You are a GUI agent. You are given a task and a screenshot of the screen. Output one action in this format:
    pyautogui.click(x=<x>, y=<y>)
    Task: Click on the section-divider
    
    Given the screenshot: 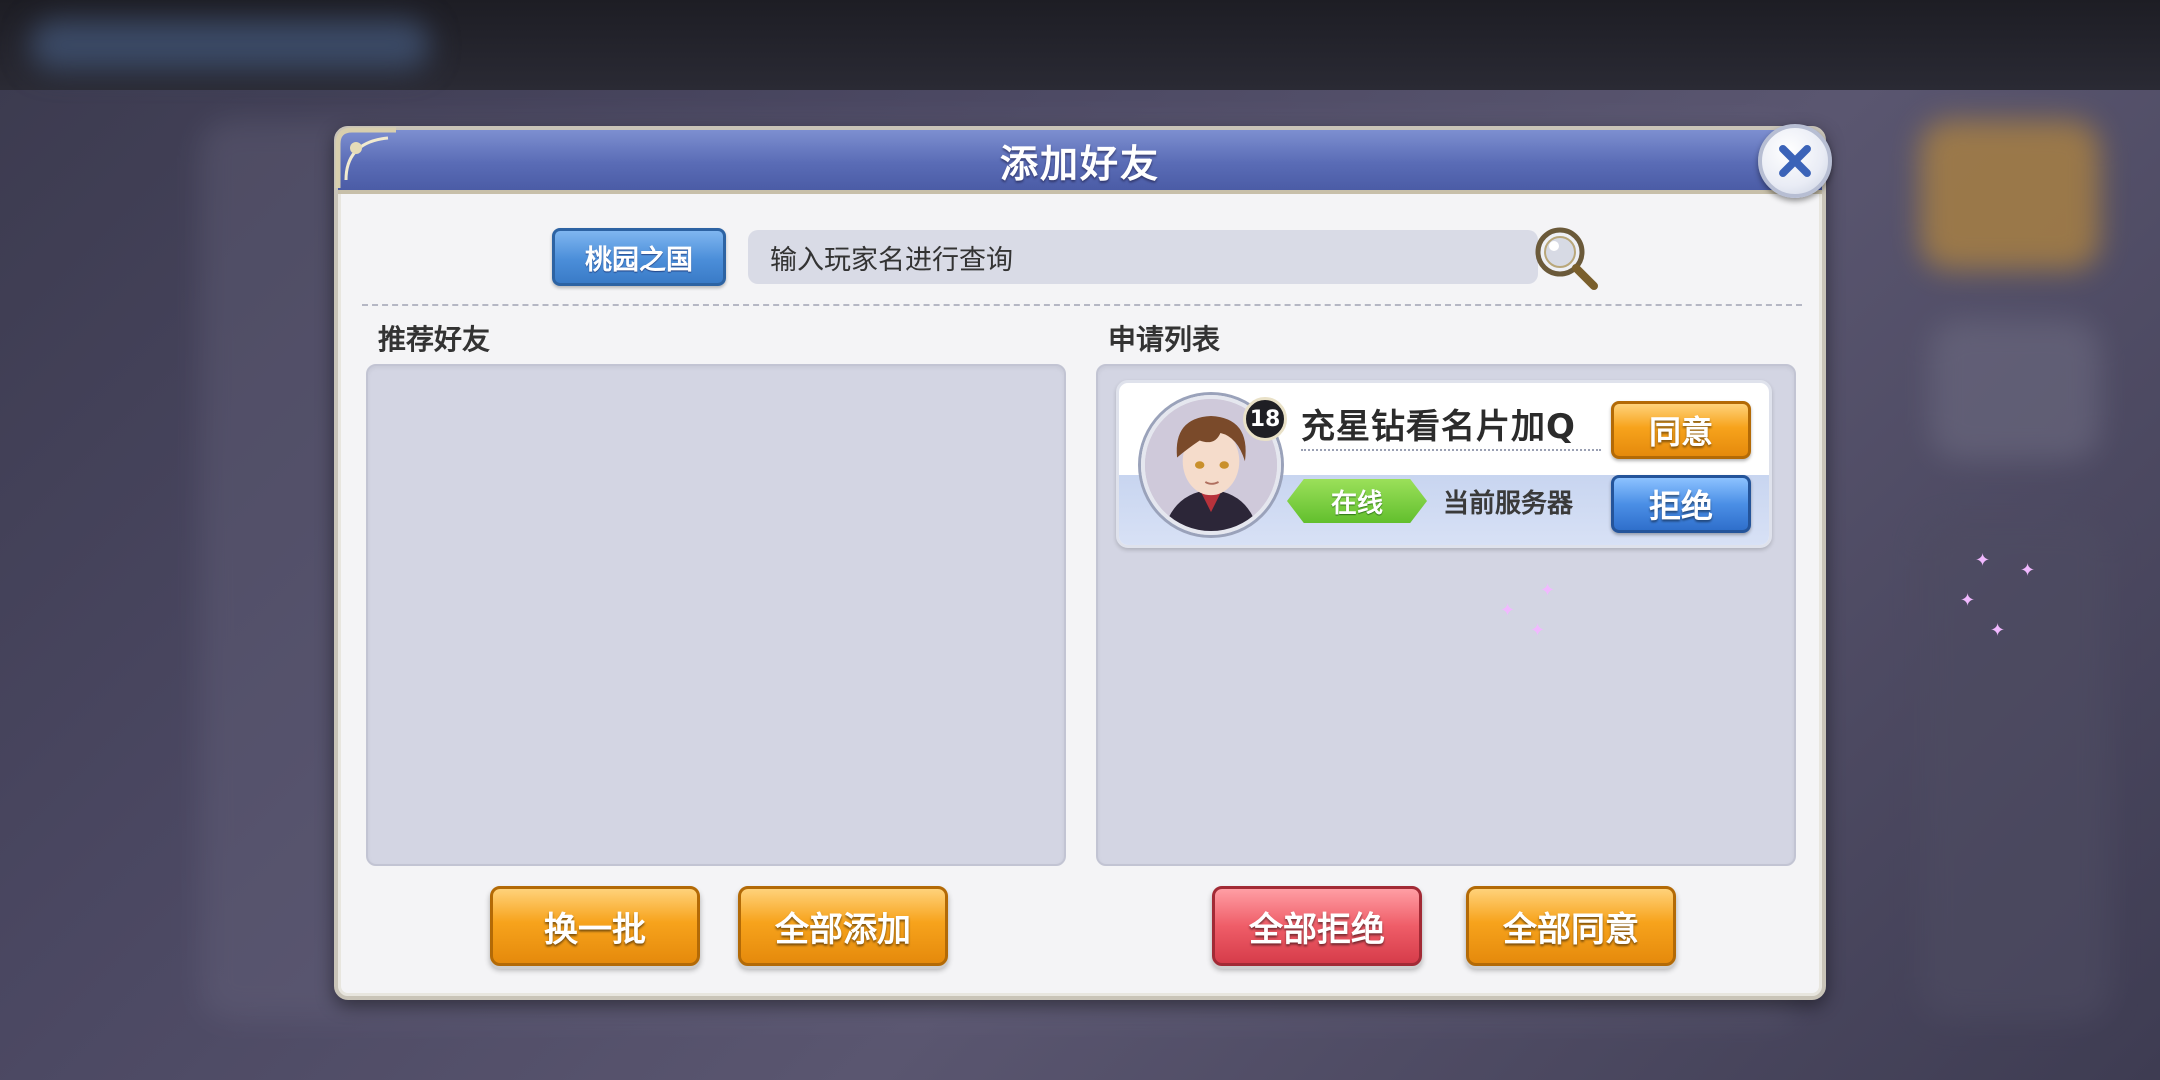 What is the action you would take?
    pyautogui.click(x=1082, y=305)
    